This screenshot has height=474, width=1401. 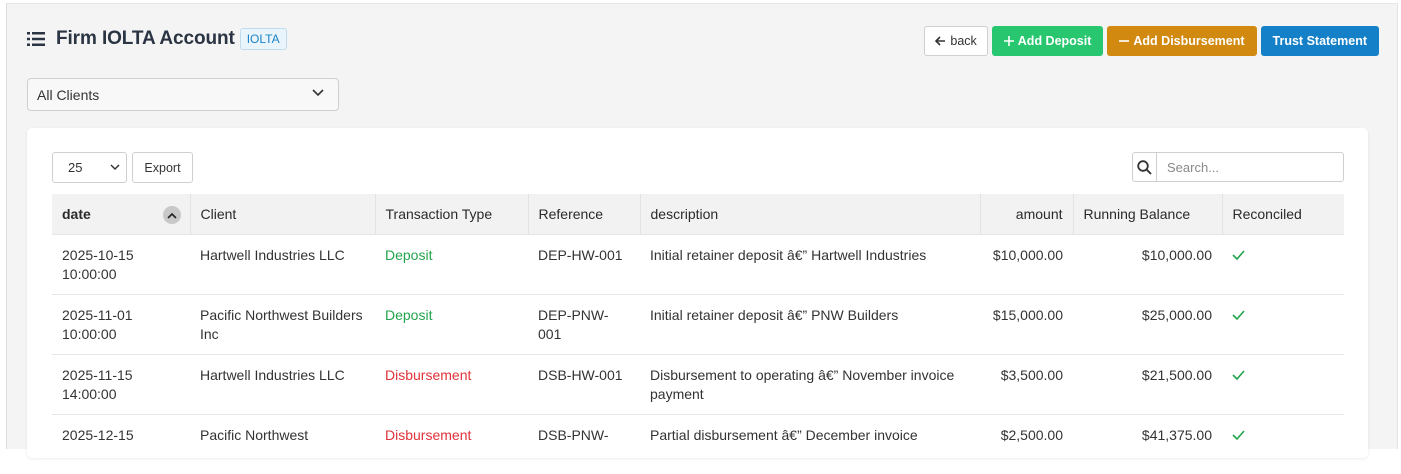 I want to click on search-button, so click(x=1145, y=167).